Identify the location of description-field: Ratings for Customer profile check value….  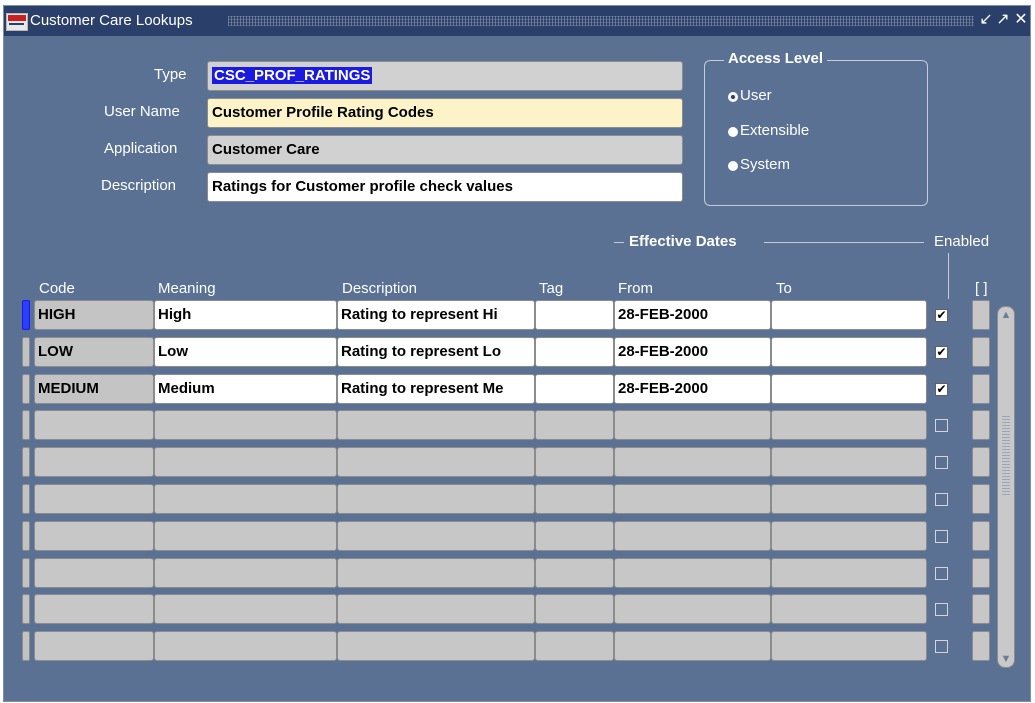
(445, 187).